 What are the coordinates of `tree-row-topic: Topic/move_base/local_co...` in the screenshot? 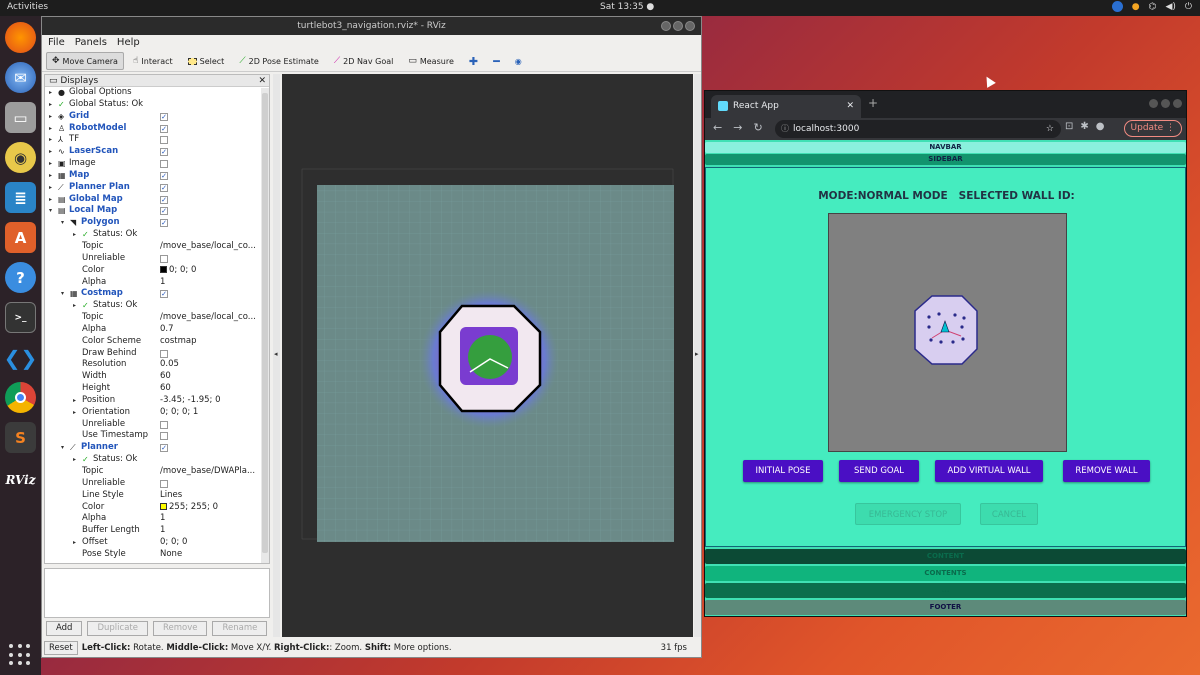 It's located at (157, 247).